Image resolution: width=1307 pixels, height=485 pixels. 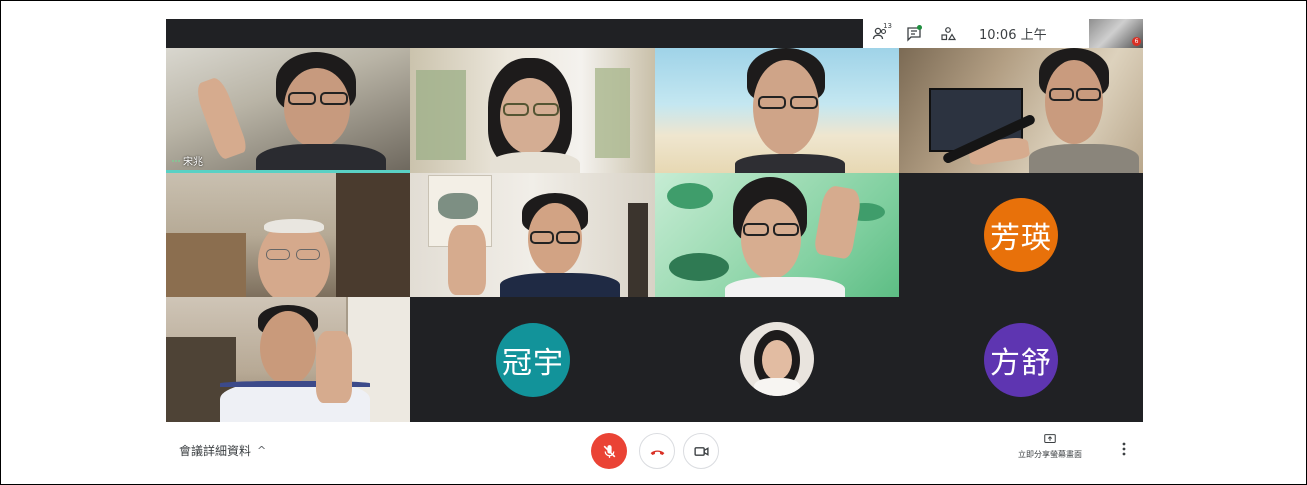 I want to click on more-vert-icon, so click(x=1124, y=449).